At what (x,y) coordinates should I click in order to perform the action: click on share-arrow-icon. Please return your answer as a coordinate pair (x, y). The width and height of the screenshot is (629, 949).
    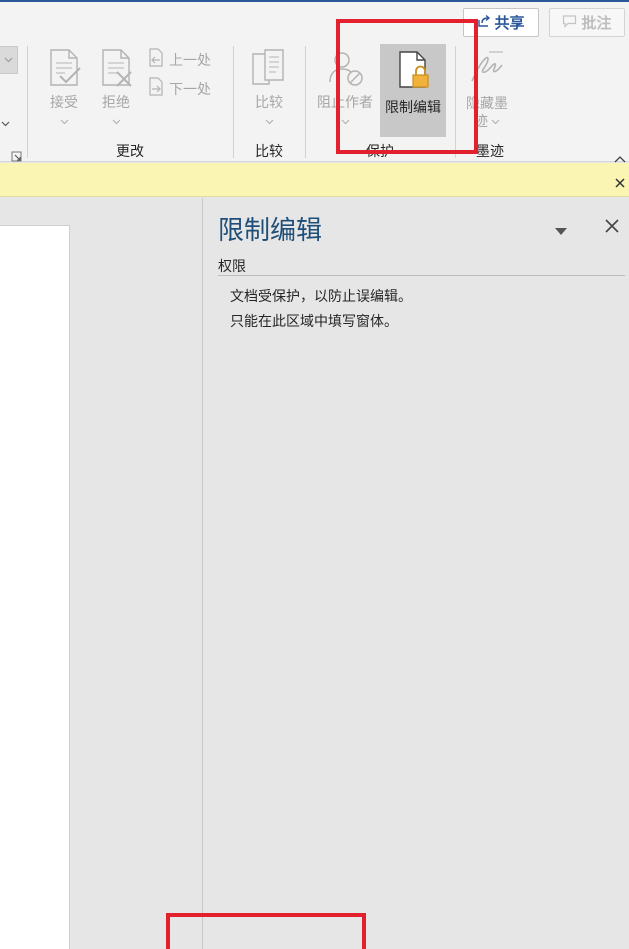
    Looking at the image, I should click on (484, 23).